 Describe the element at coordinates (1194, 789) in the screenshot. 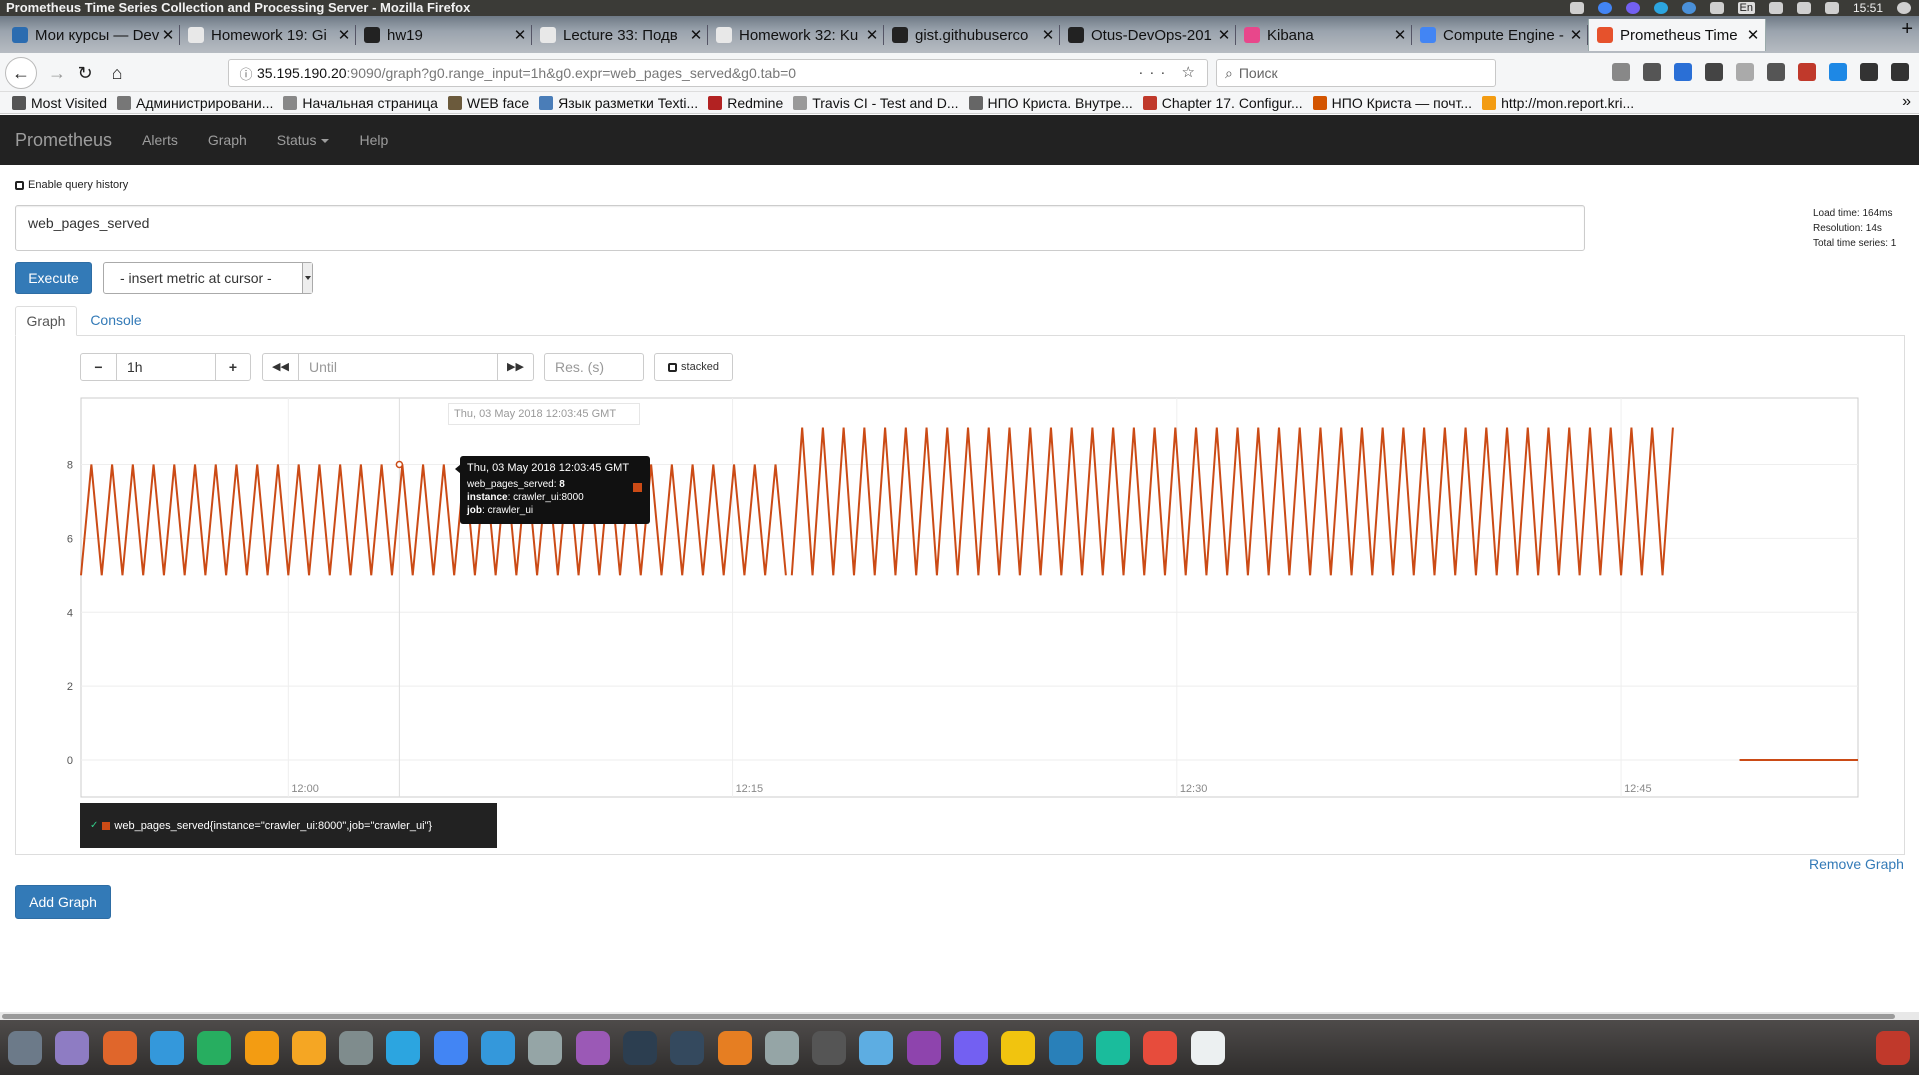

I see `x-tick-label: 12:30` at that location.